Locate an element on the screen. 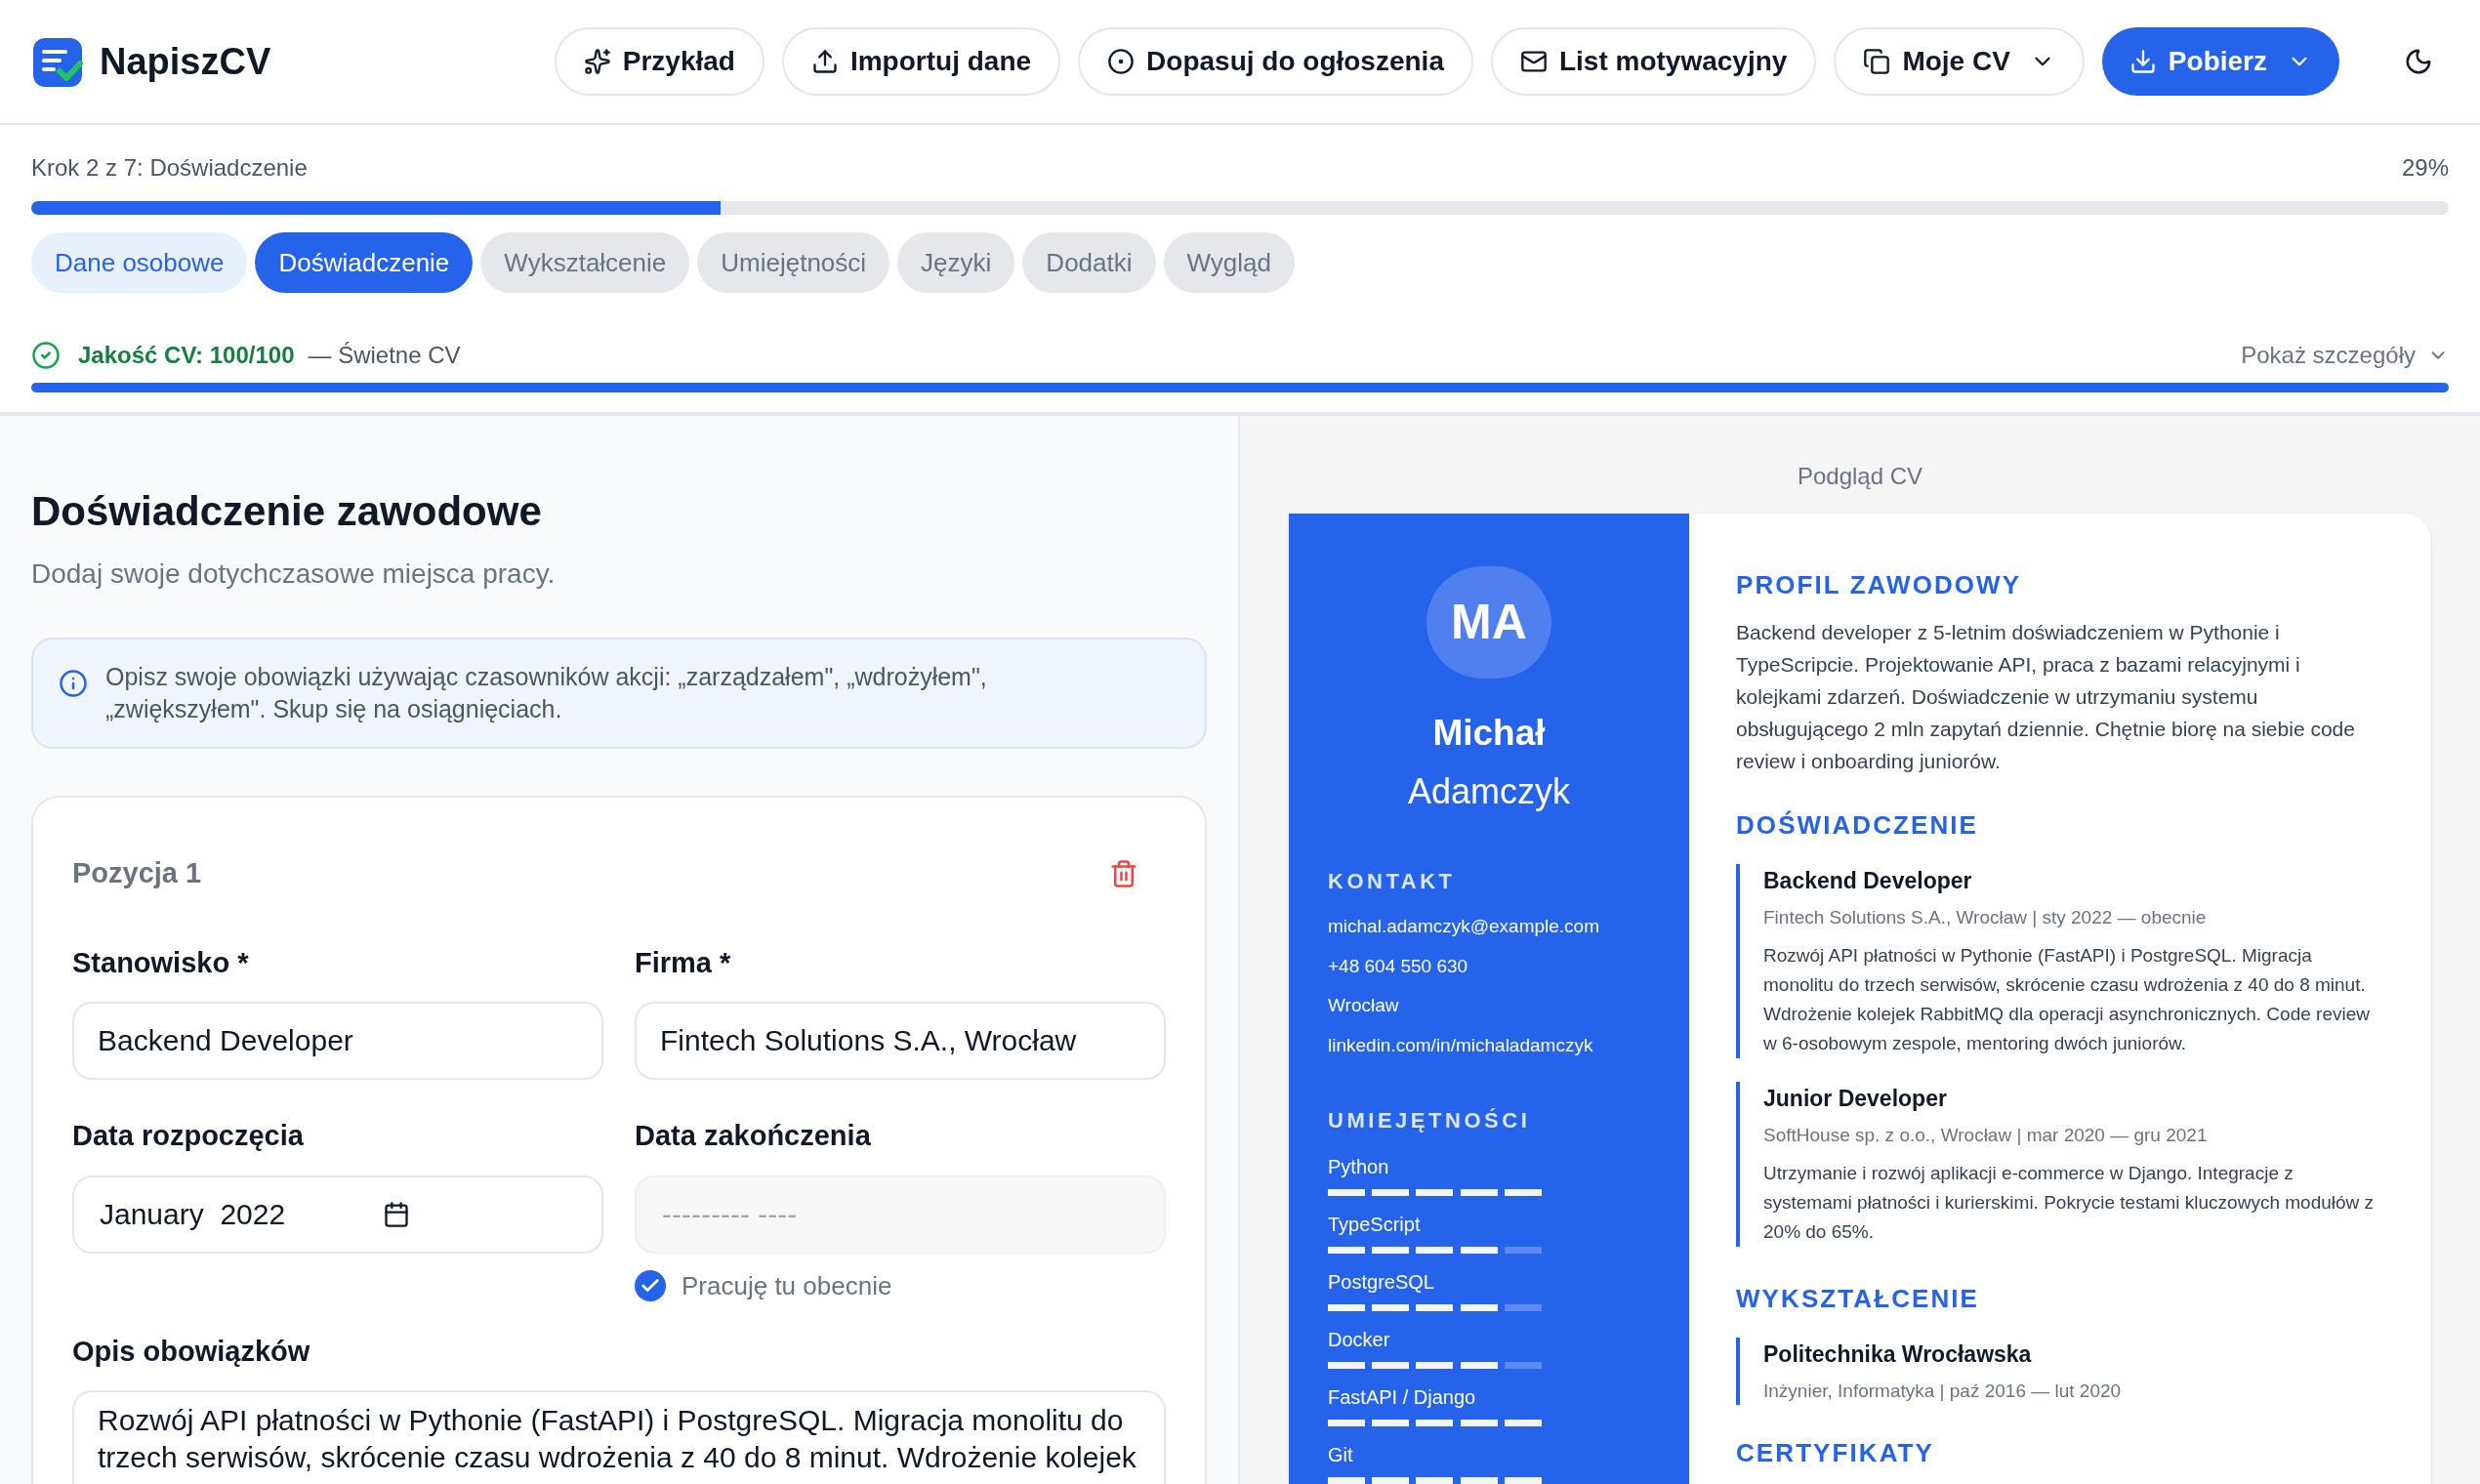 The image size is (2480, 1484). avatar: MA is located at coordinates (1488, 622).